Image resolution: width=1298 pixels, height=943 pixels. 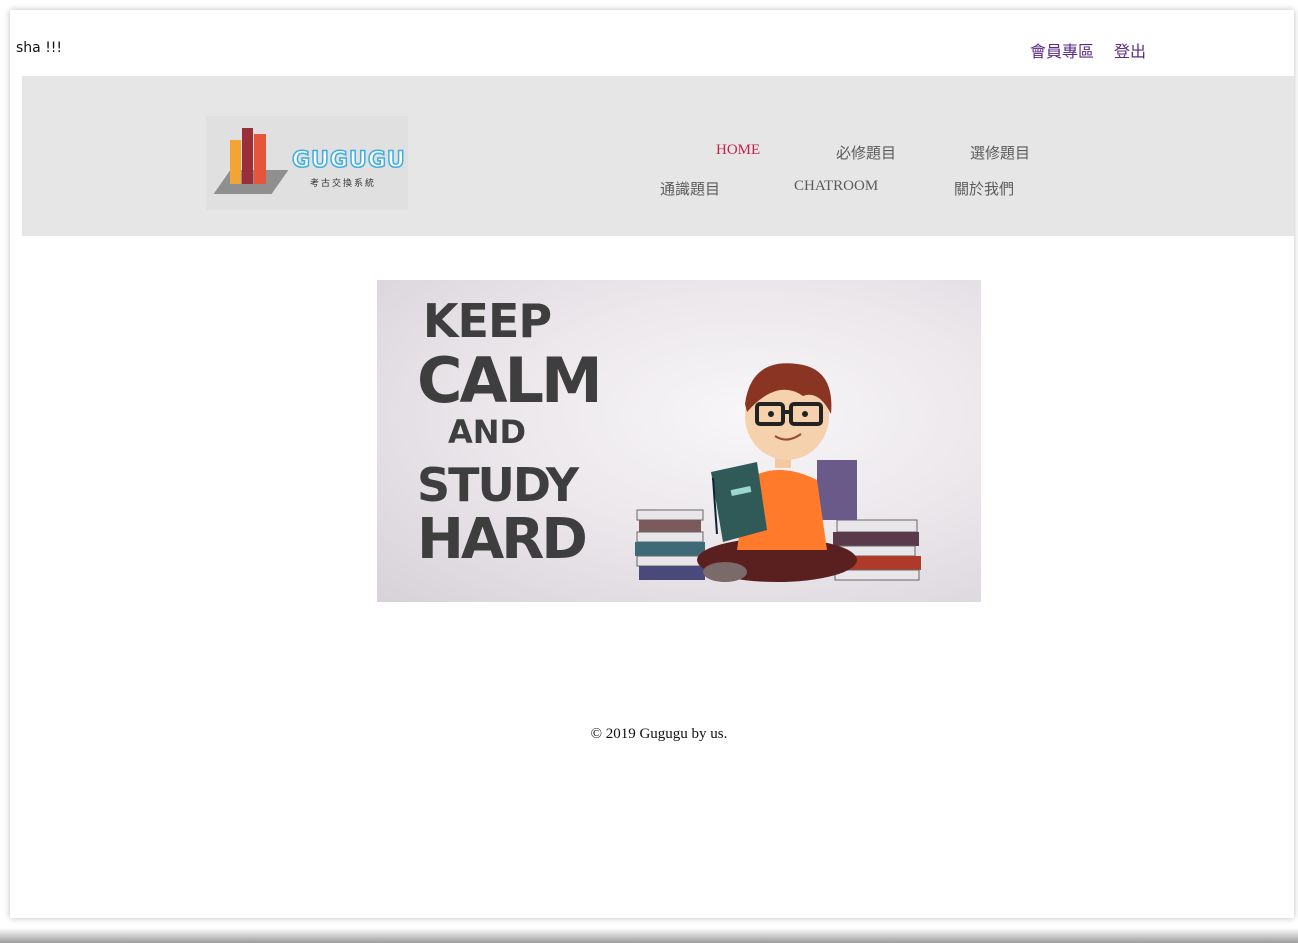 I want to click on nav-home: HOME, so click(x=738, y=150).